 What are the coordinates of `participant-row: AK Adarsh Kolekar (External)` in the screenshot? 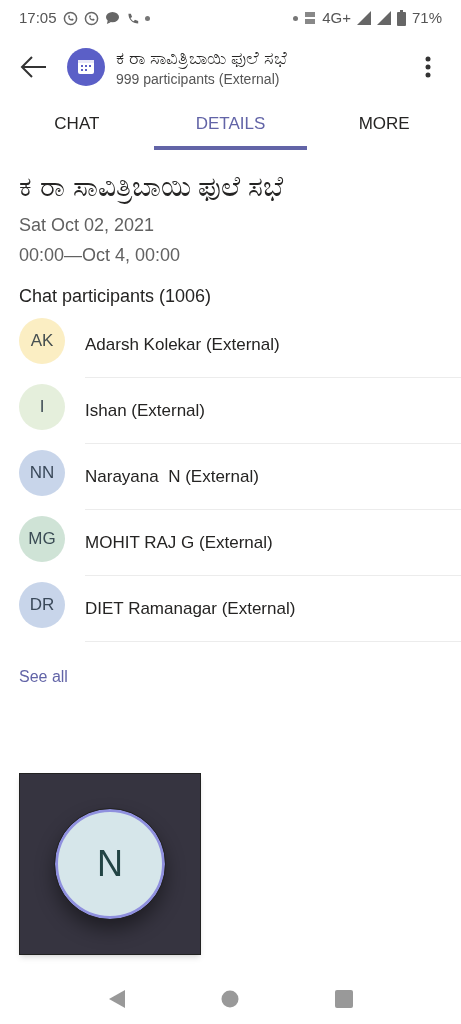 It's located at (230, 345).